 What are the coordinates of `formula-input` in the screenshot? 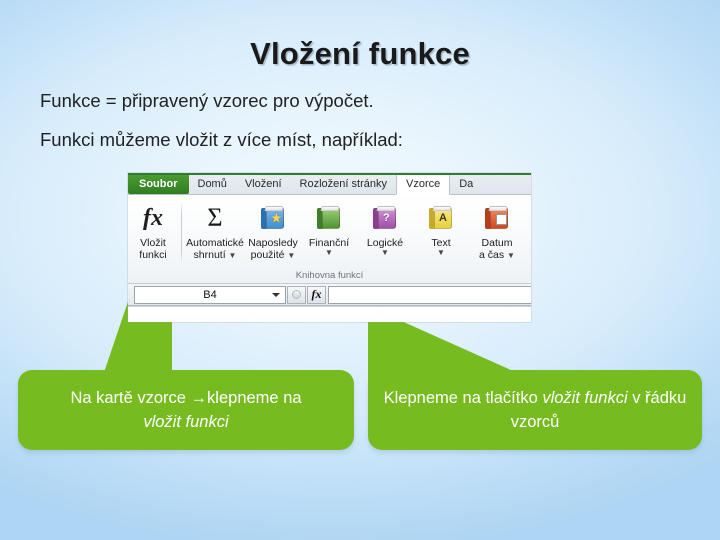 It's located at (429, 294).